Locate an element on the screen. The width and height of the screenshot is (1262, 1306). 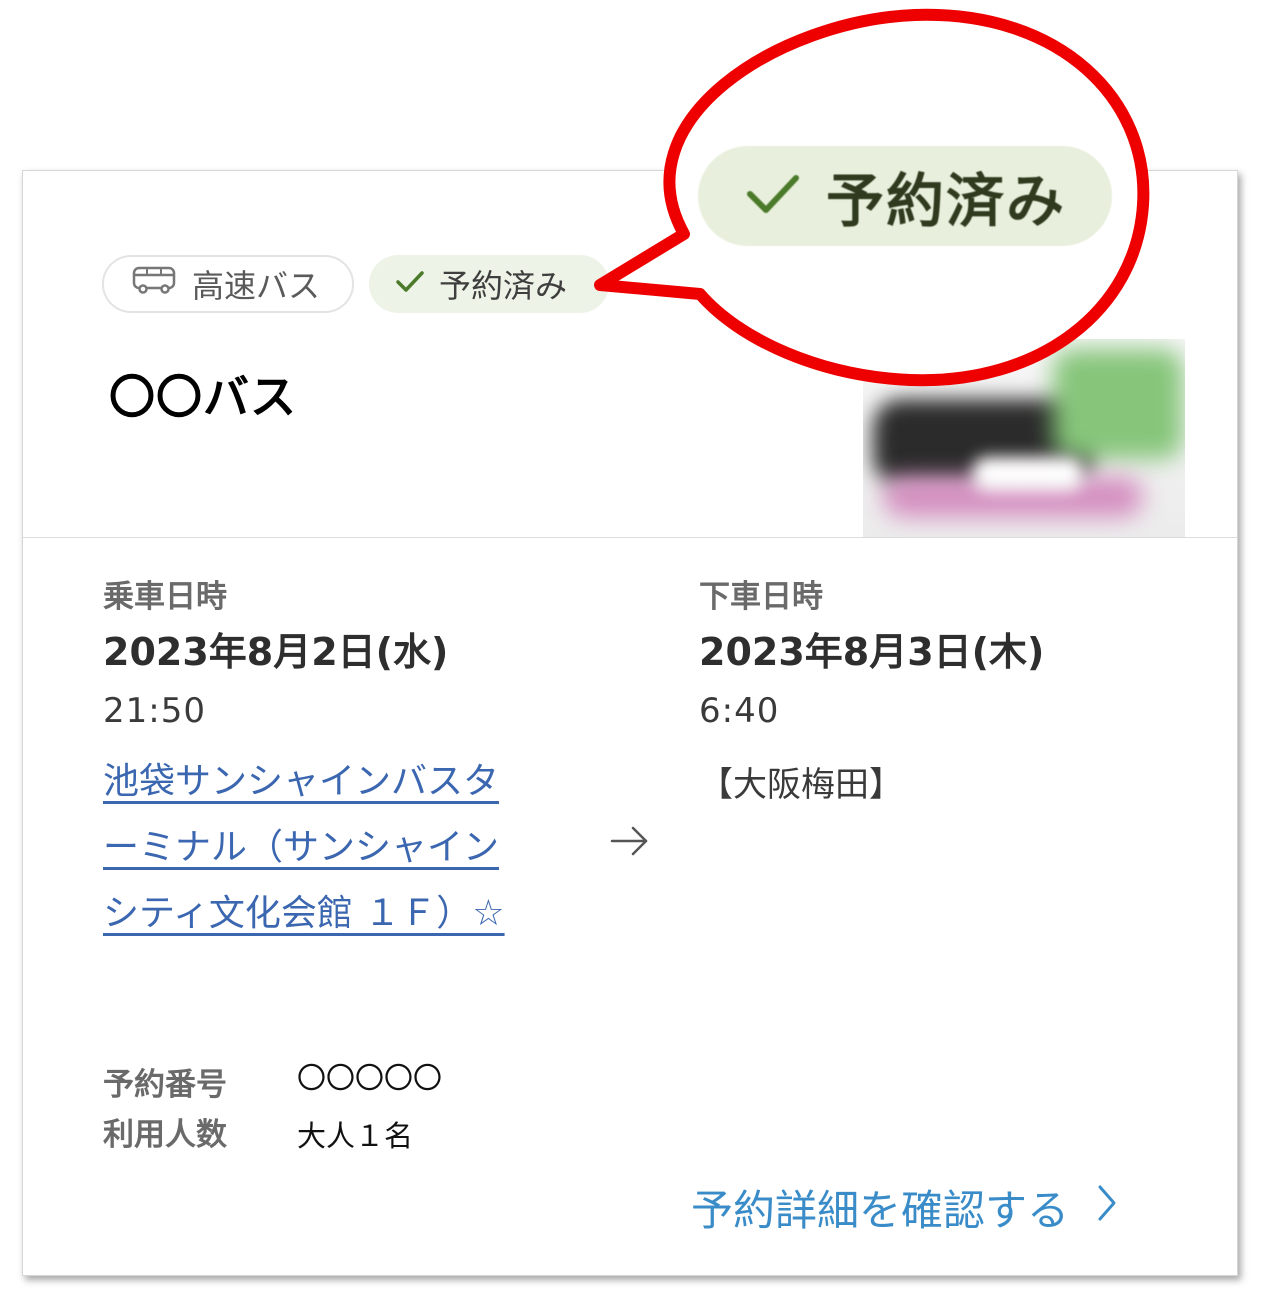
bus-company-title: 〇〇バス is located at coordinates (203, 397).